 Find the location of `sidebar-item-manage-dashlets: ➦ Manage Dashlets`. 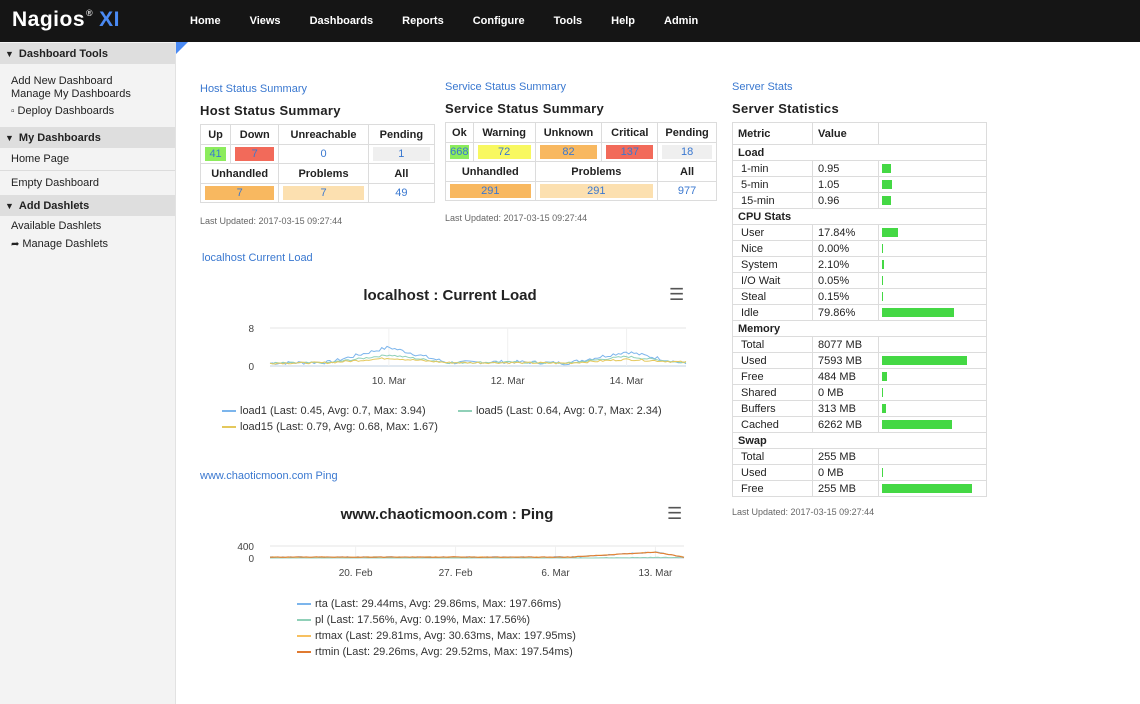

sidebar-item-manage-dashlets: ➦ Manage Dashlets is located at coordinates (87, 244).